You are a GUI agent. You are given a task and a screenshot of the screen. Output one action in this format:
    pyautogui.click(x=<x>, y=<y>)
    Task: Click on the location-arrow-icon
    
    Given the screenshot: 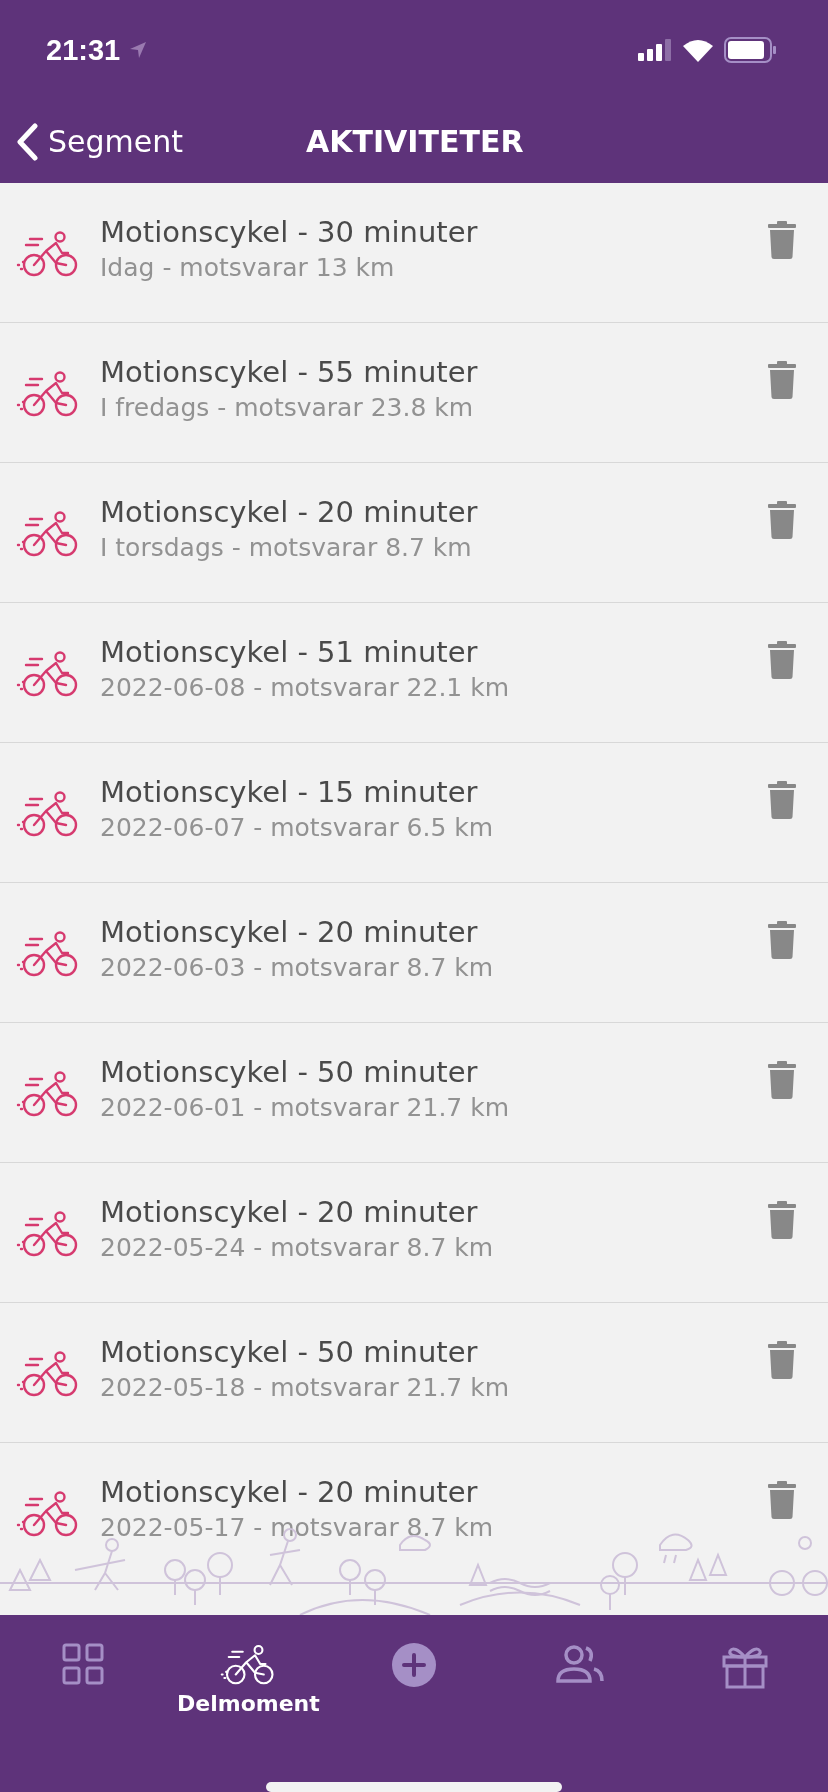 What is the action you would take?
    pyautogui.click(x=138, y=50)
    